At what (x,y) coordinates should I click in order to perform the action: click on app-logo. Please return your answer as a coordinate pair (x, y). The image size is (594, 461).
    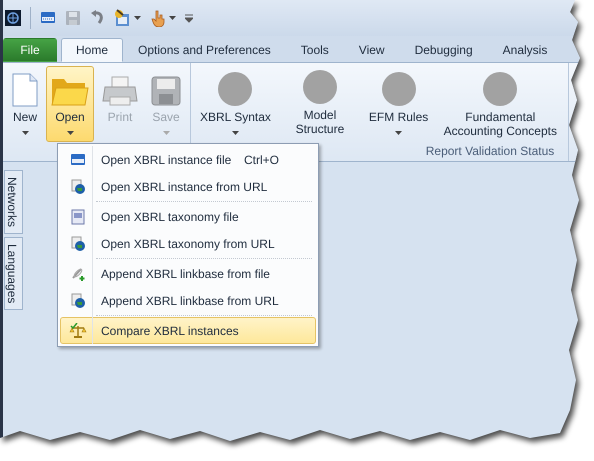
    Looking at the image, I should click on (13, 18).